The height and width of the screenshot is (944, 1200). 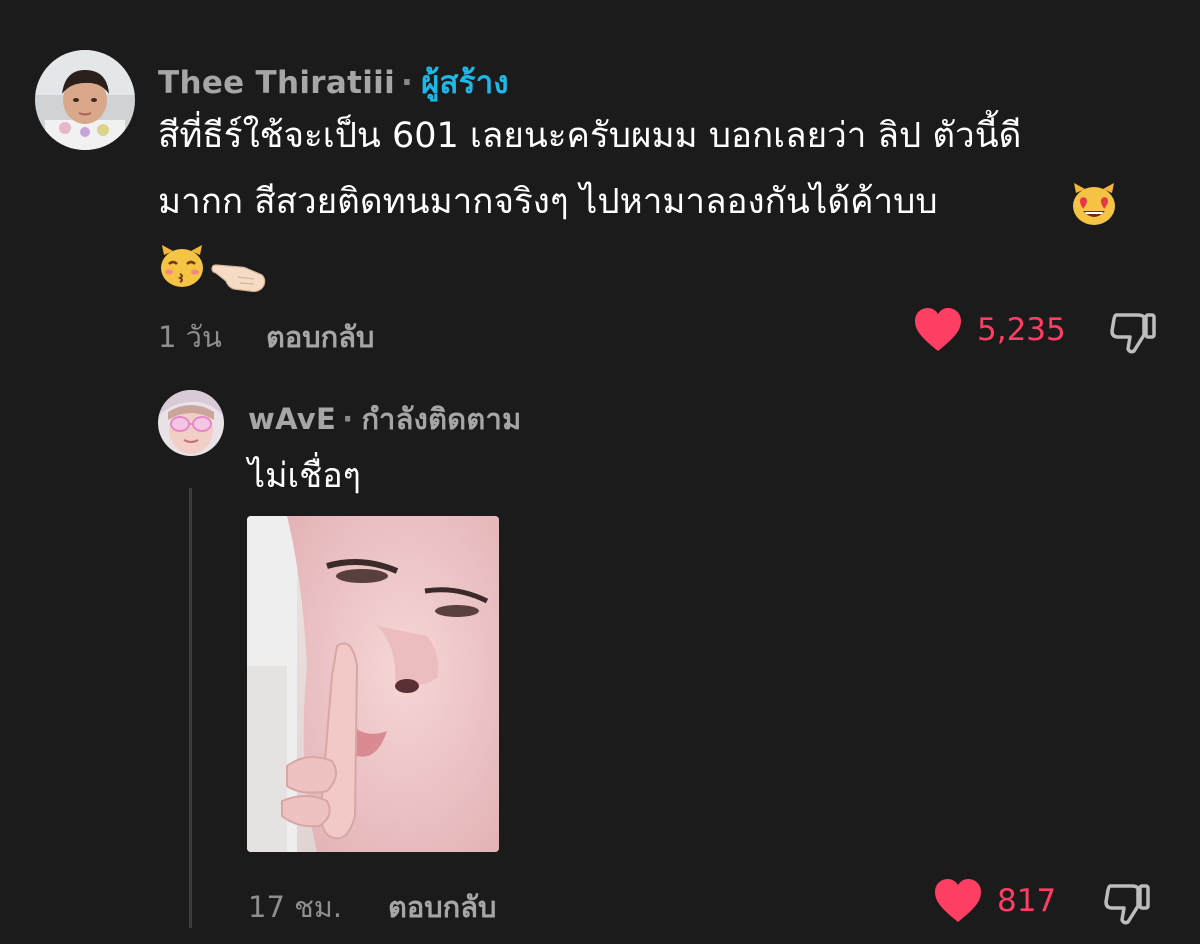 I want to click on following-badge: กำลังติดตาม, so click(x=441, y=419).